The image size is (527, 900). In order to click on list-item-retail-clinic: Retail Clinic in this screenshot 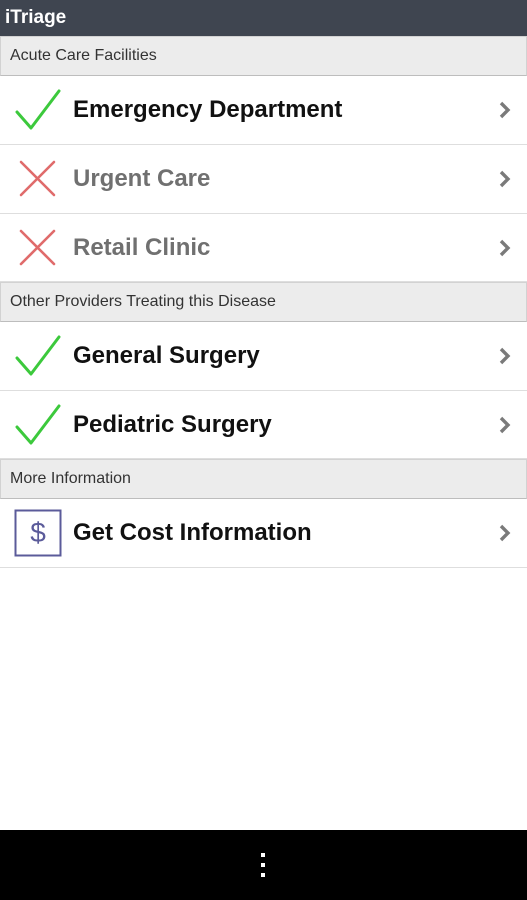, I will do `click(263, 248)`.